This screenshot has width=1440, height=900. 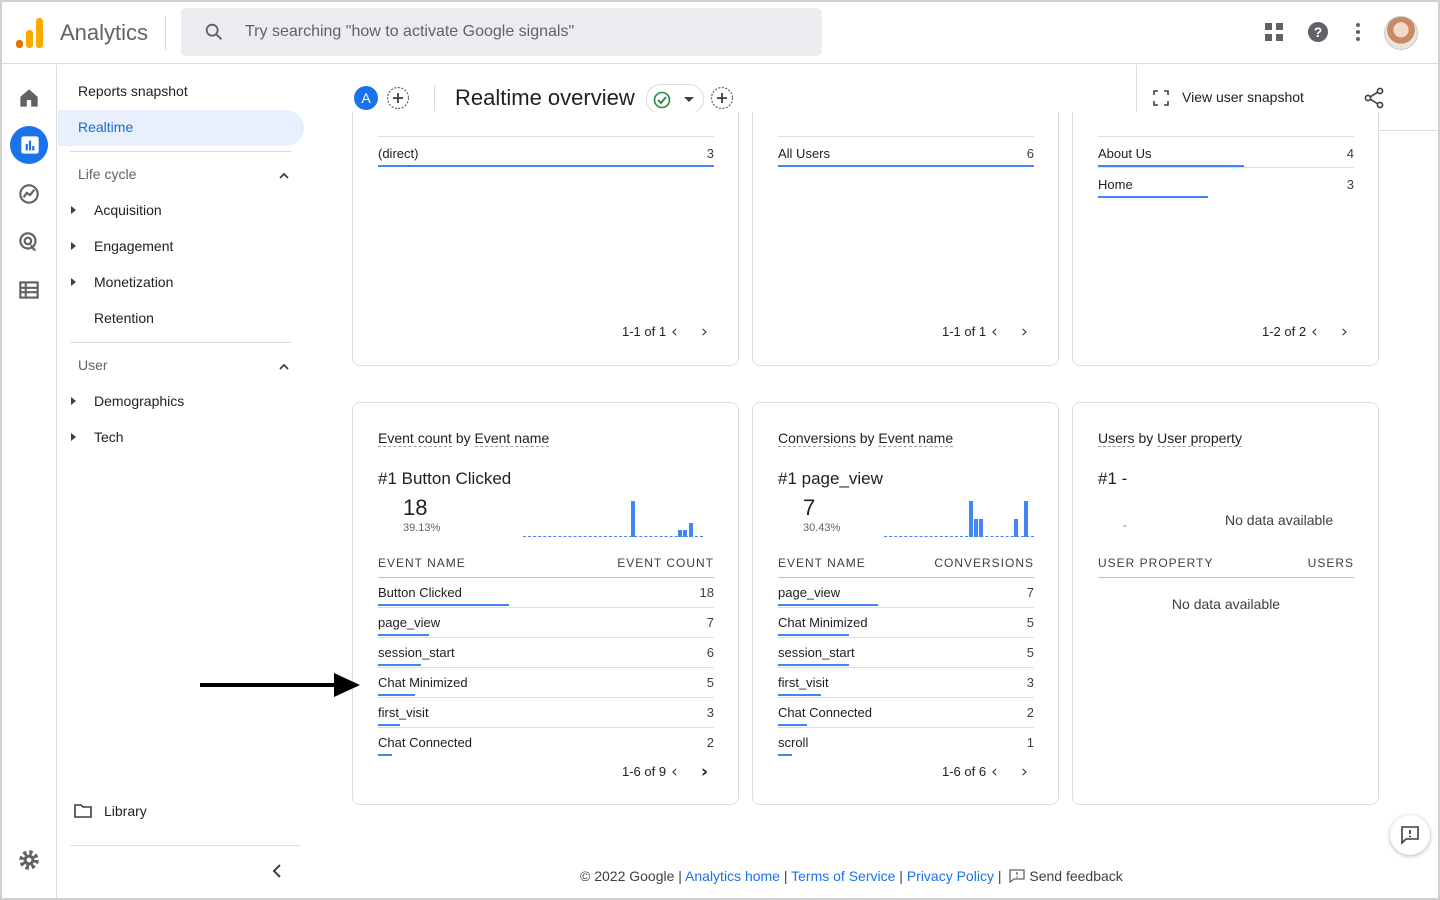 I want to click on card-title: Users by User property, so click(x=1170, y=438).